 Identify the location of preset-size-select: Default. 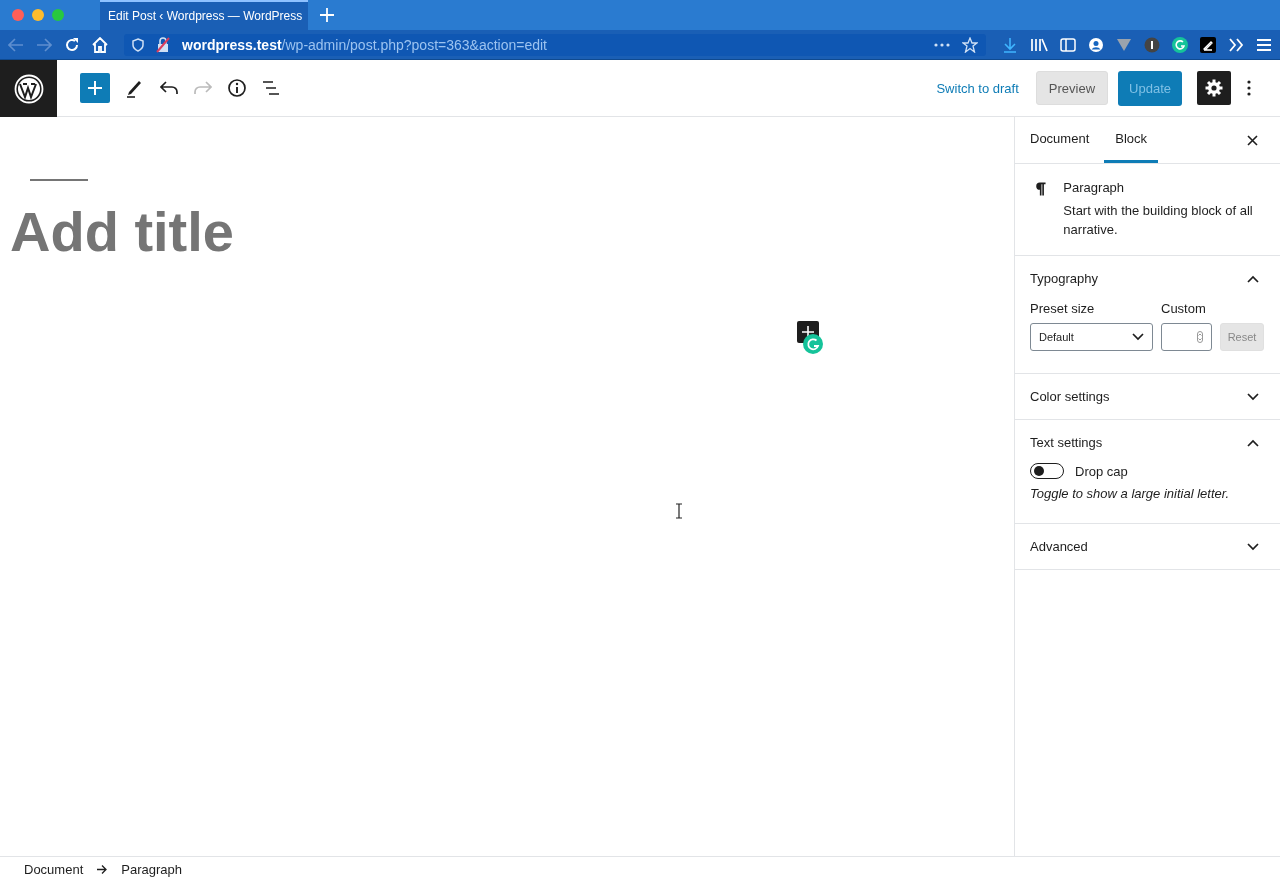
(1091, 337).